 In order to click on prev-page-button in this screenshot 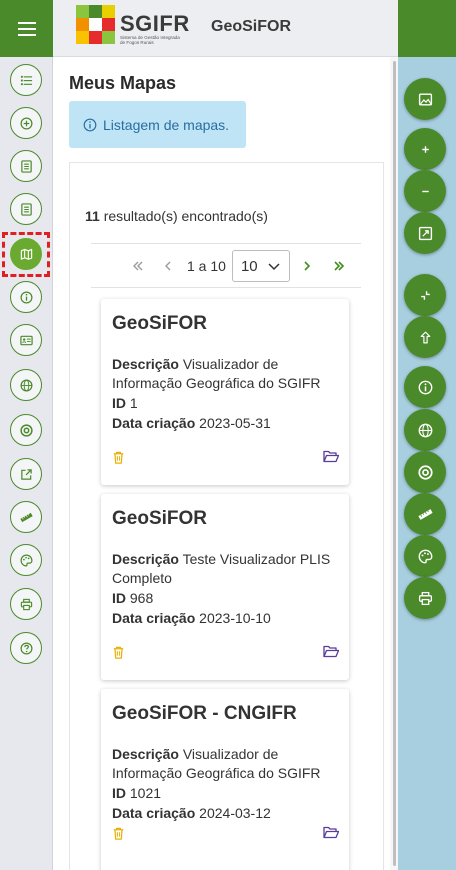, I will do `click(168, 266)`.